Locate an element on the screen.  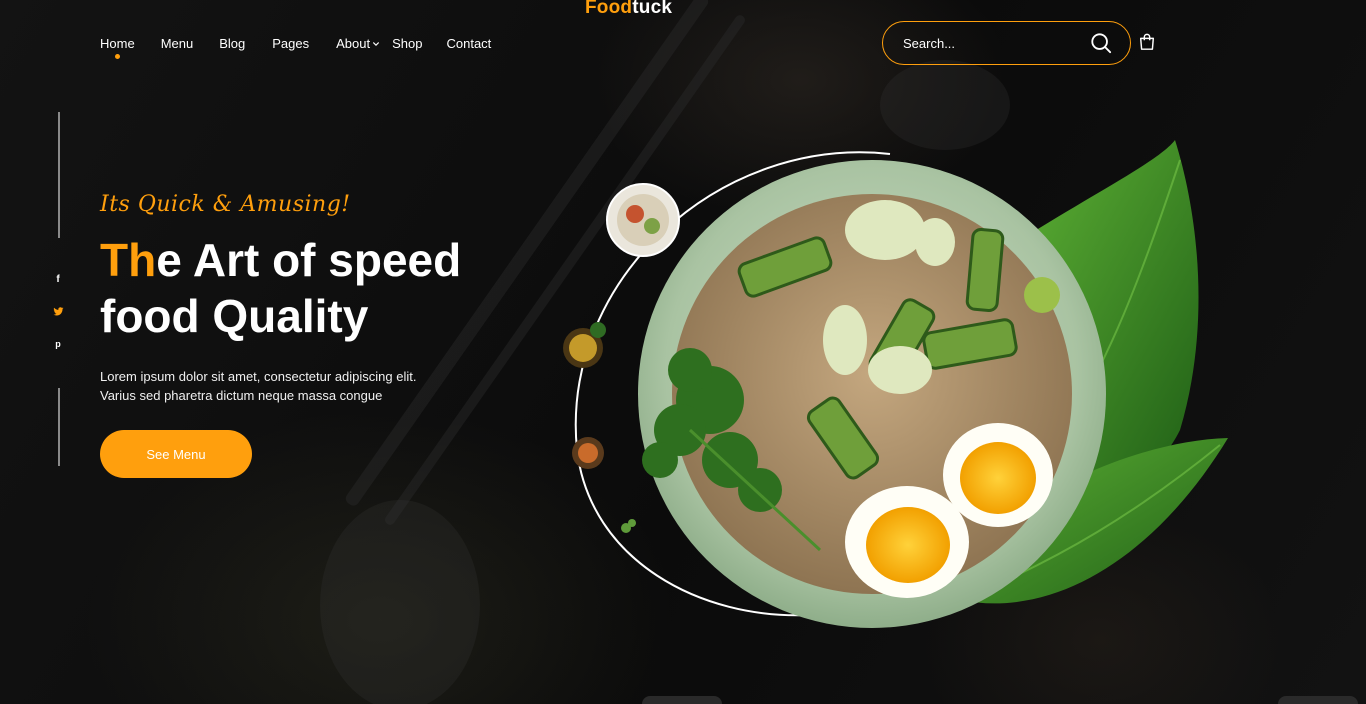
egg-left is located at coordinates (907, 542).